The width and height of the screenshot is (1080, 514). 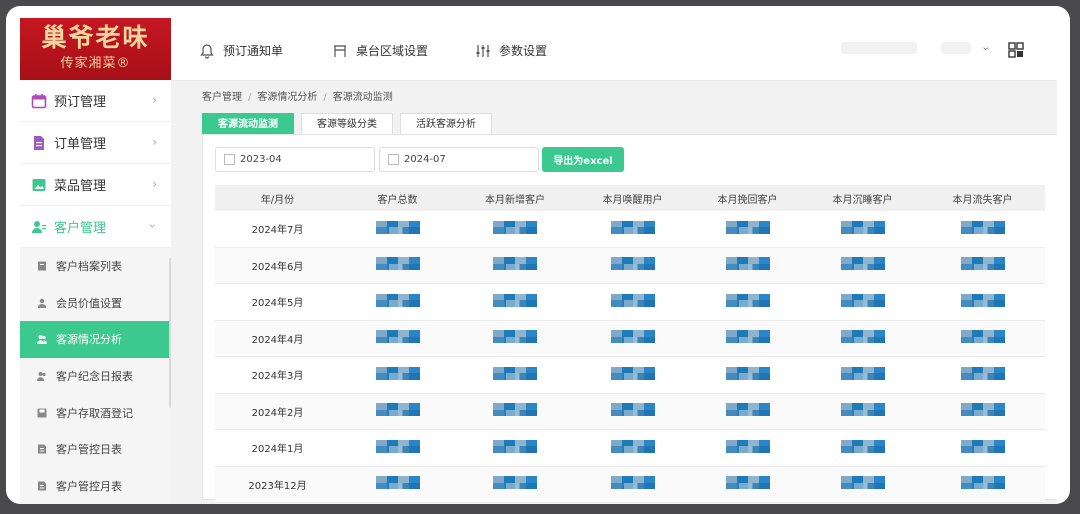 What do you see at coordinates (39, 184) in the screenshot?
I see `image-icon` at bounding box center [39, 184].